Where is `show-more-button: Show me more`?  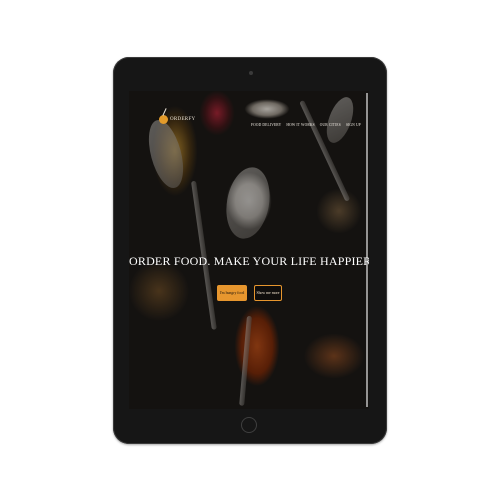
show-more-button: Show me more is located at coordinates (268, 293).